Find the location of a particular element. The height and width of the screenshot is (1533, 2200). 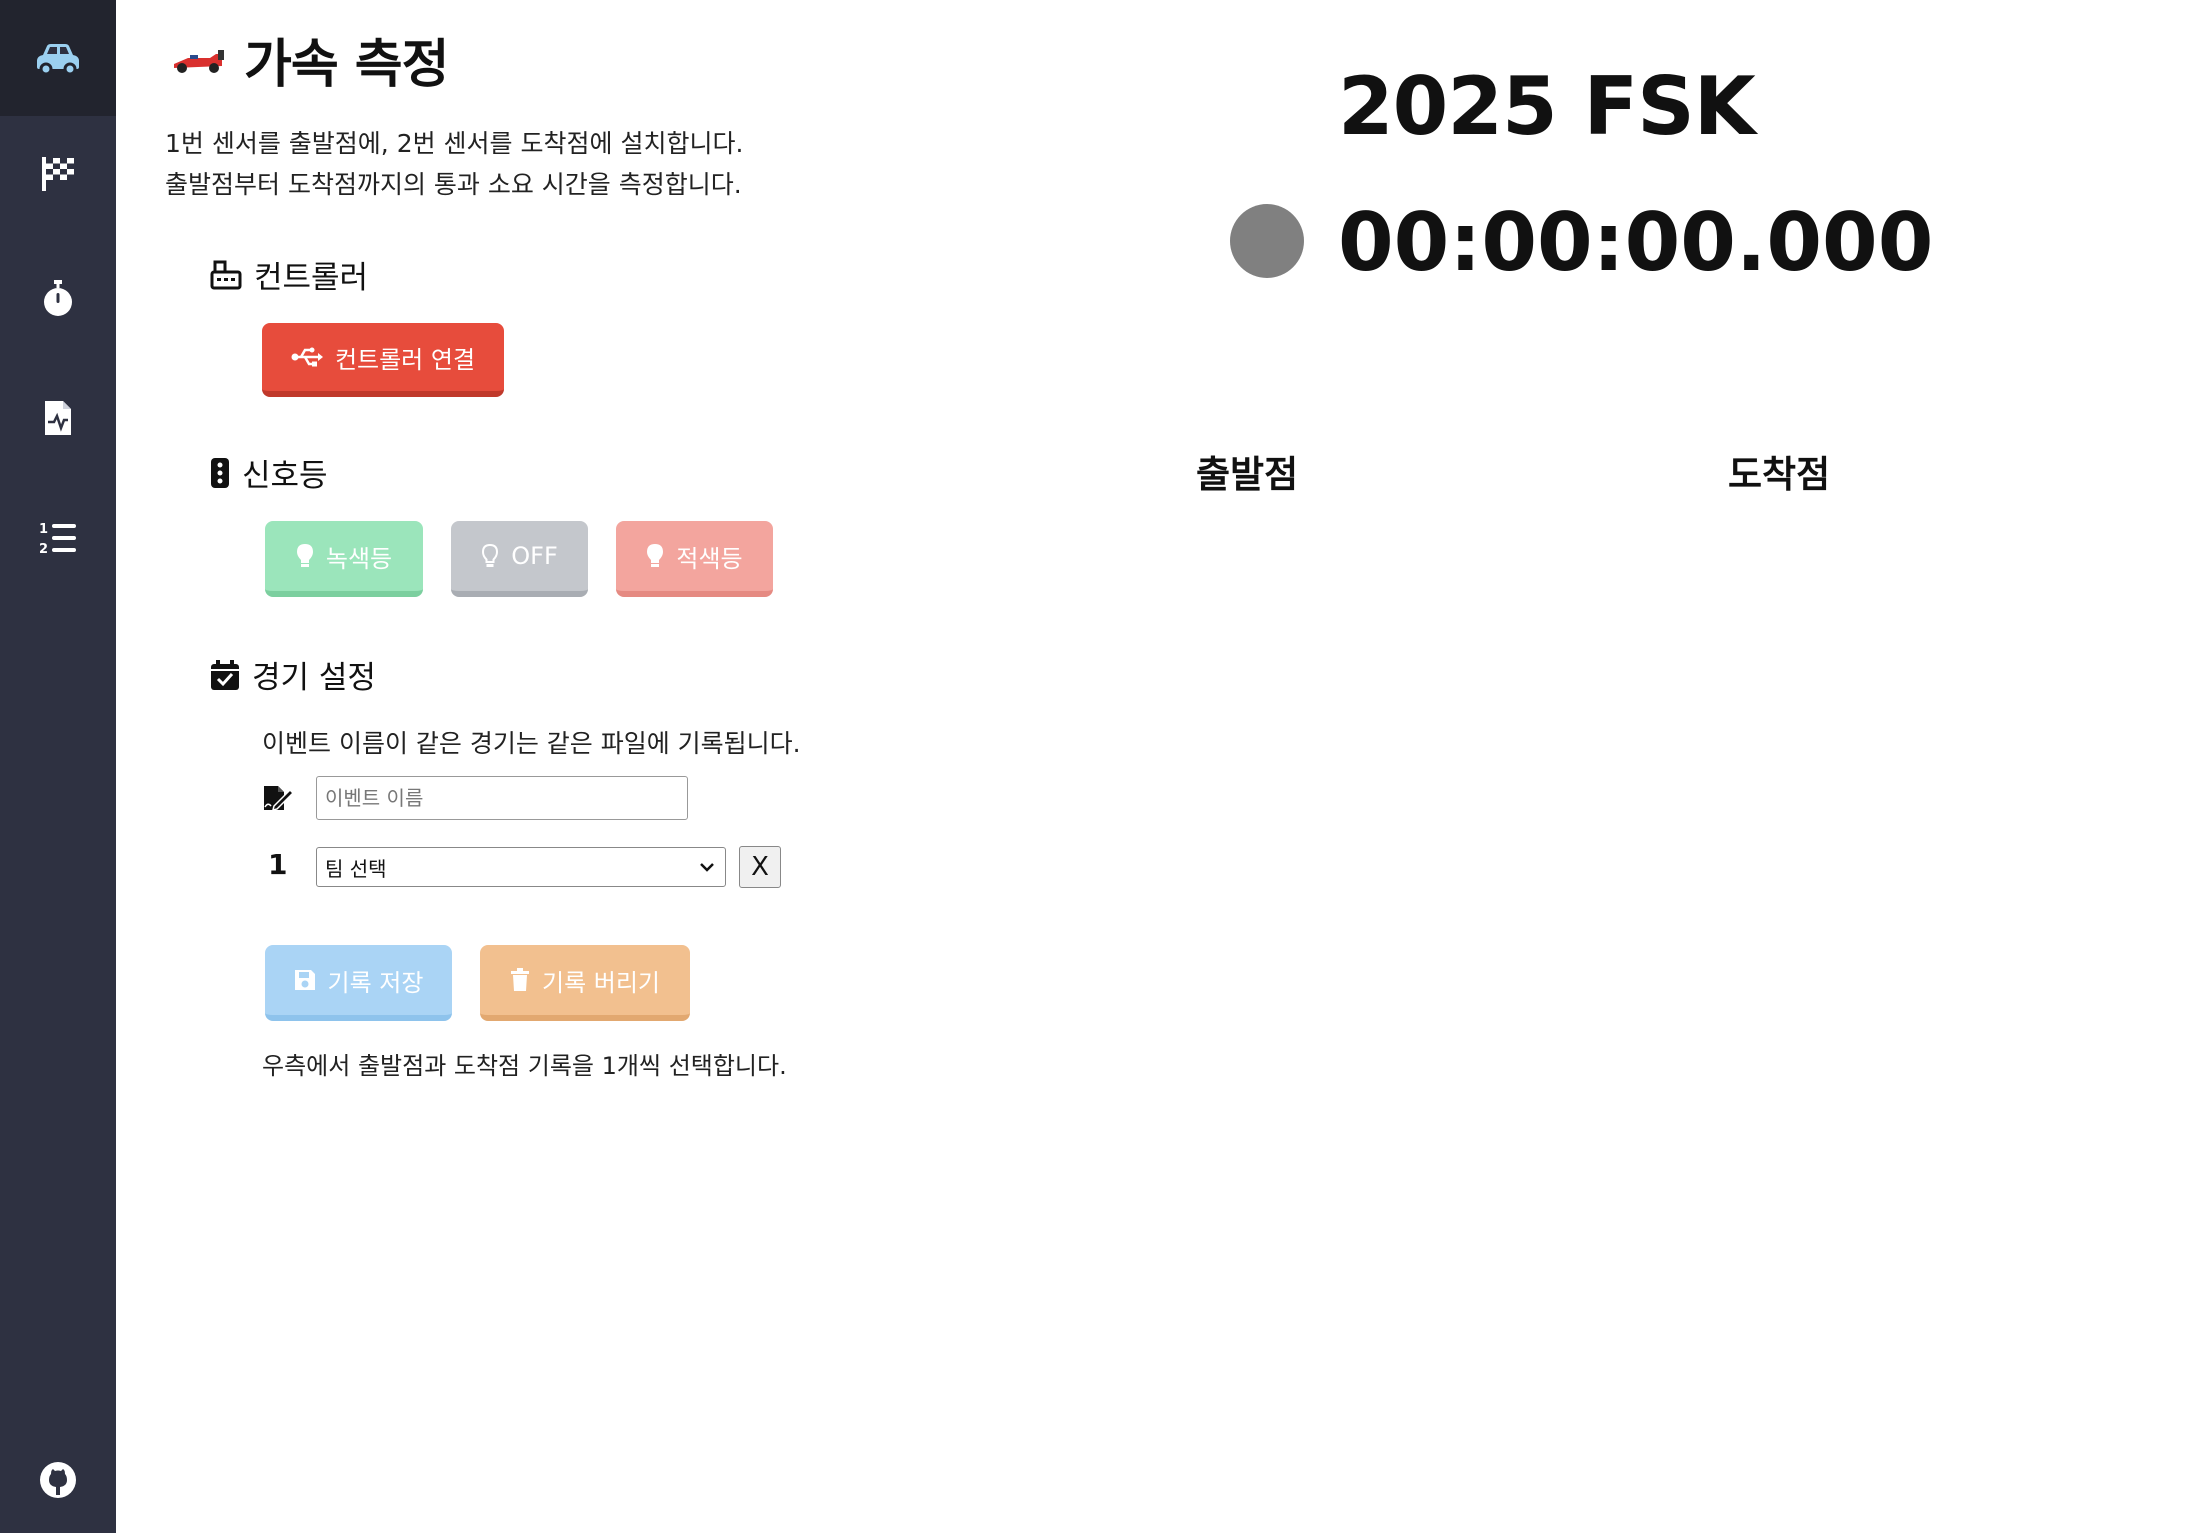

stopwatch-icon is located at coordinates (58, 298).